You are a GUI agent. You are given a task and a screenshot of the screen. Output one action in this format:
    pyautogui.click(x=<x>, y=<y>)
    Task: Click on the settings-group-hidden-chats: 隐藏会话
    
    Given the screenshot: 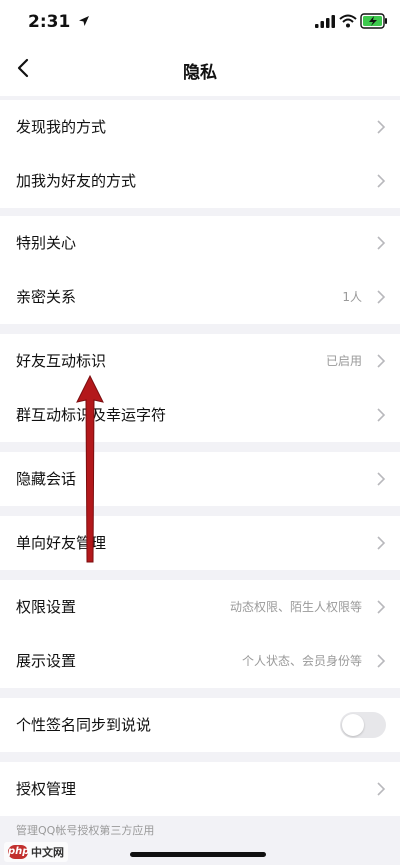 What is the action you would take?
    pyautogui.click(x=200, y=479)
    